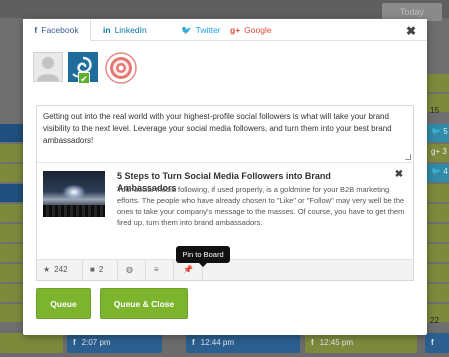  Describe the element at coordinates (235, 30) in the screenshot. I see `google-plus-icon: g+` at that location.